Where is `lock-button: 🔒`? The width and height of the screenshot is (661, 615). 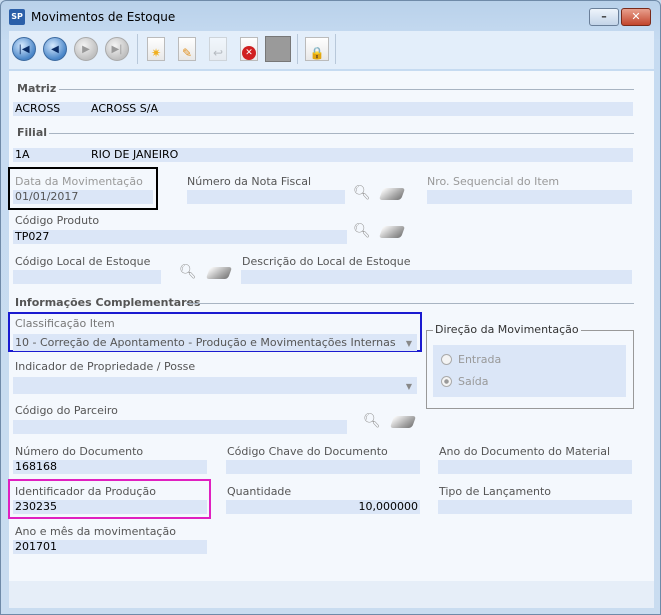
lock-button: 🔒 is located at coordinates (317, 49).